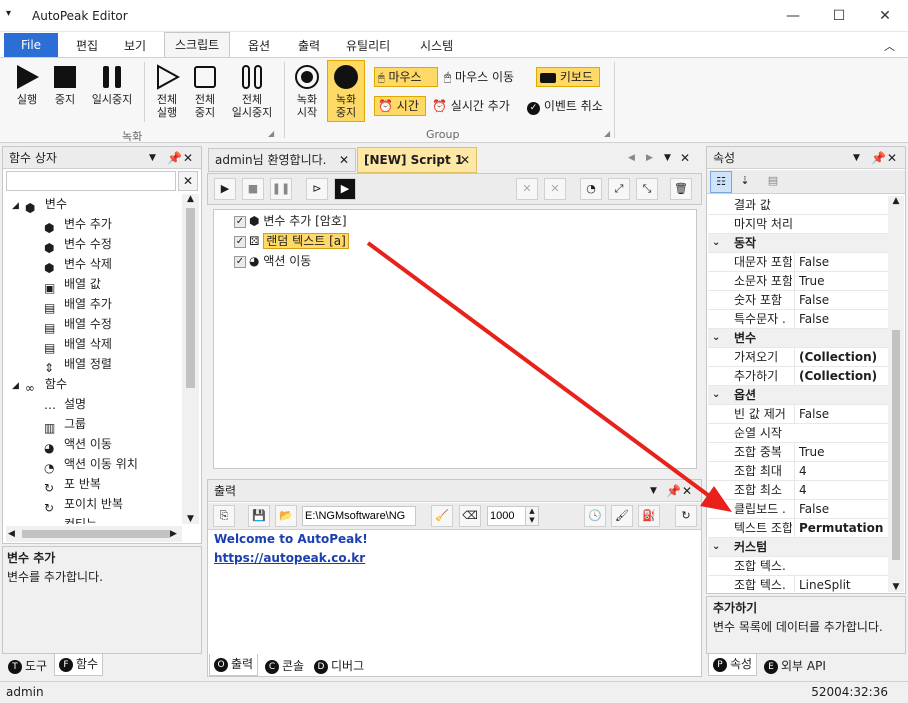 The height and width of the screenshot is (703, 908). What do you see at coordinates (849, 692) in the screenshot?
I see `status-elapsed-time: 52004:32:36` at bounding box center [849, 692].